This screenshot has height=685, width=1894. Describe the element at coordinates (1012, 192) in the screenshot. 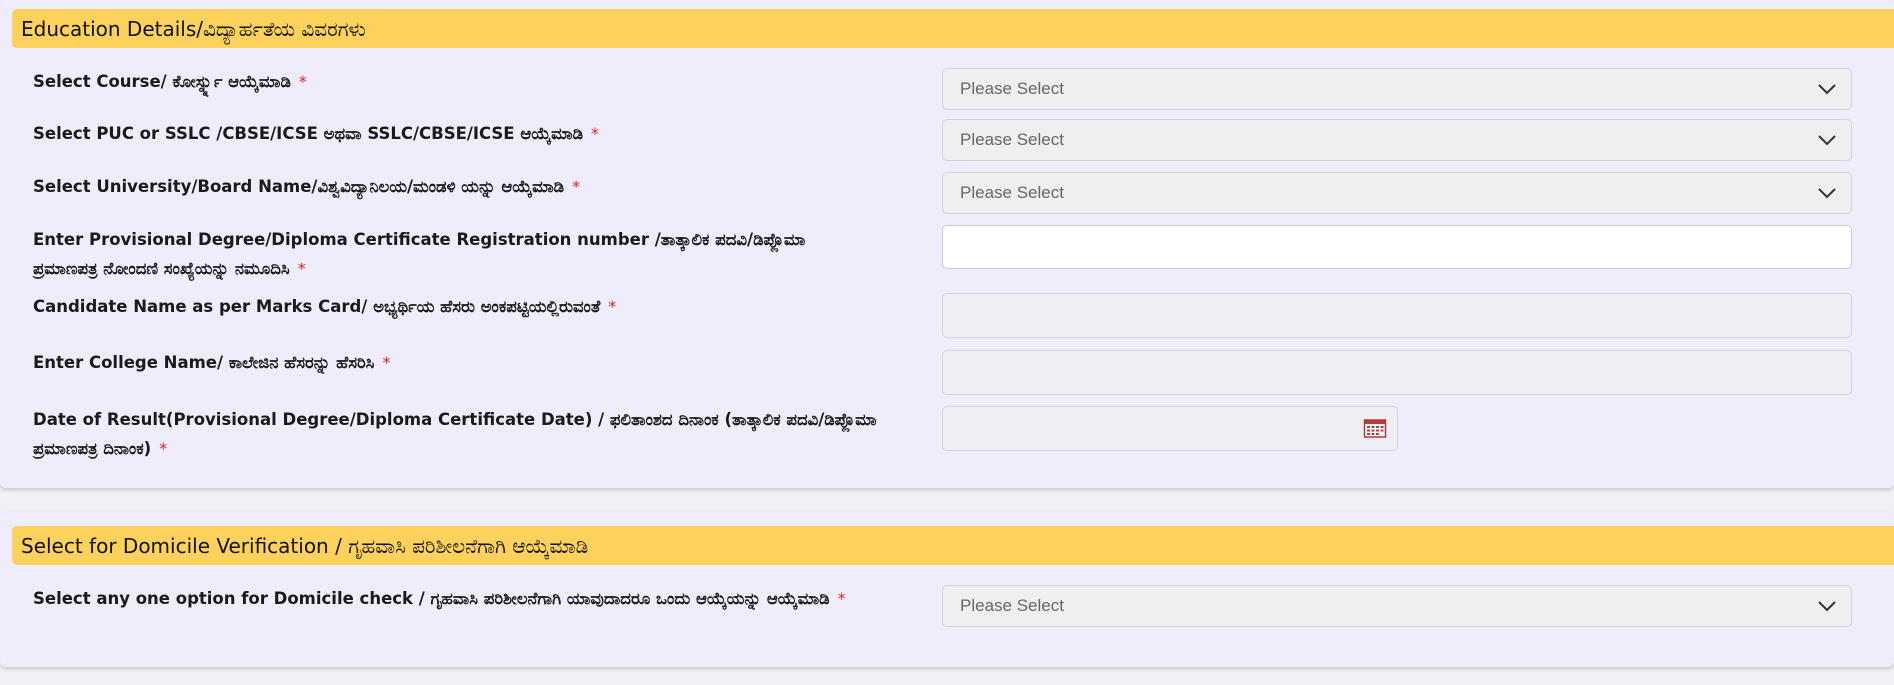

I see `university-board-select-value: Please Select` at that location.